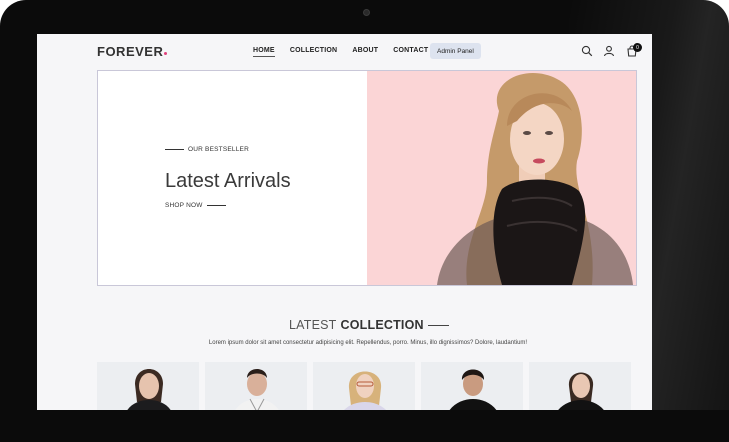  What do you see at coordinates (218, 149) in the screenshot?
I see `hero-tag-text: OUR BESTSELLER` at bounding box center [218, 149].